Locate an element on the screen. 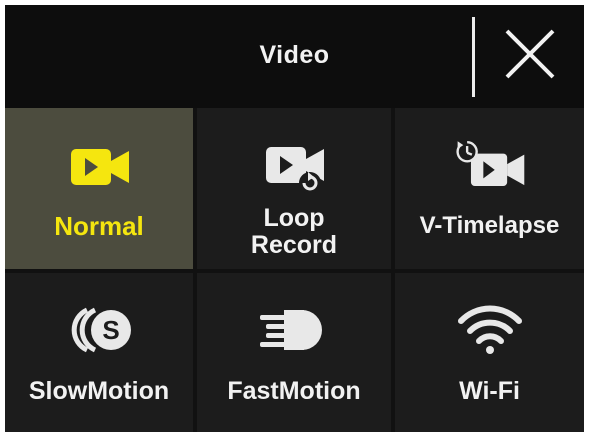 The width and height of the screenshot is (589, 435). mode-label-fast-motion: FastMotion is located at coordinates (294, 391).